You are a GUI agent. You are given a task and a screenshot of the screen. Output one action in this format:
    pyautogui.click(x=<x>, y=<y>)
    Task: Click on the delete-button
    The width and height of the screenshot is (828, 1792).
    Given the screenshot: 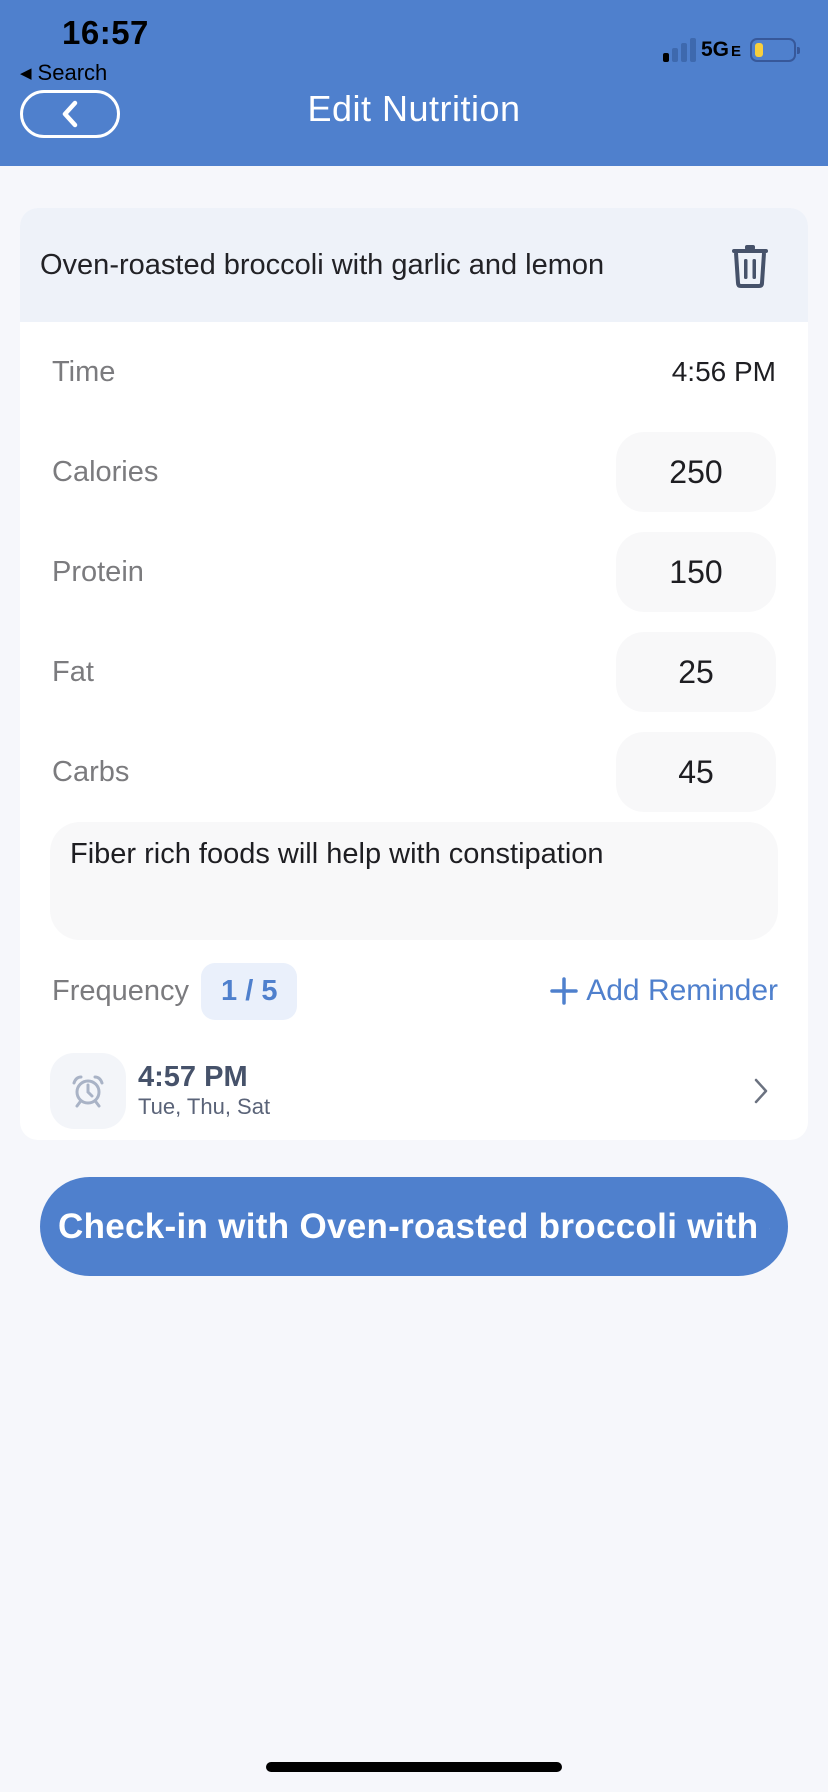 What is the action you would take?
    pyautogui.click(x=750, y=265)
    